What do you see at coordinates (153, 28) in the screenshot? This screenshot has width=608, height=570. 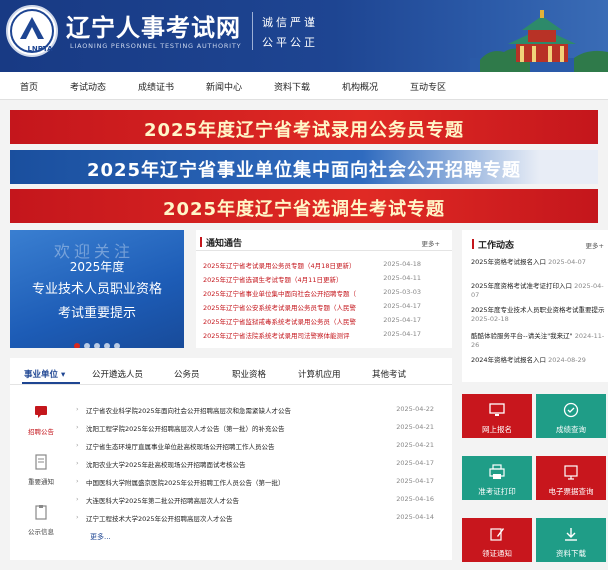 I see `site-title: 辽宁人事考试网` at bounding box center [153, 28].